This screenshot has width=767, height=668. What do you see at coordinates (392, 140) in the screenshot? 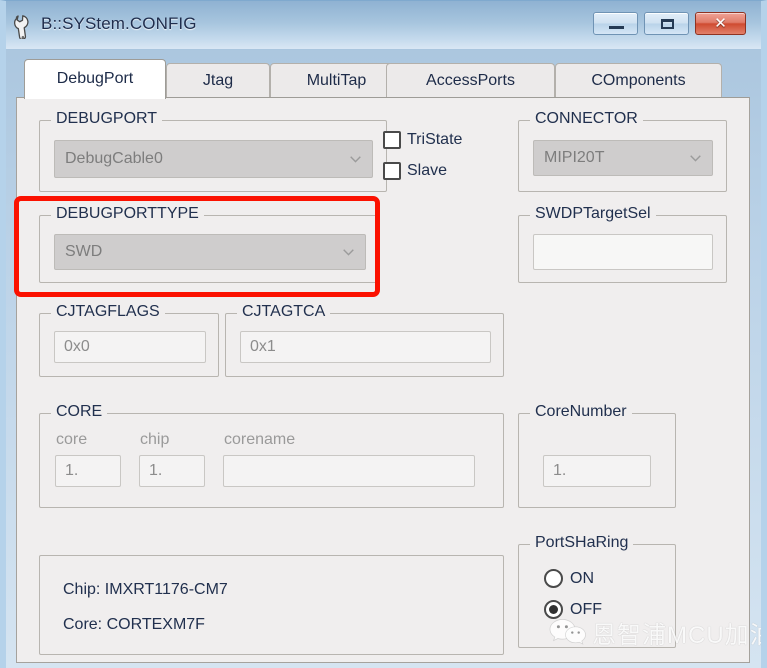
I see `tristate-checkbox` at bounding box center [392, 140].